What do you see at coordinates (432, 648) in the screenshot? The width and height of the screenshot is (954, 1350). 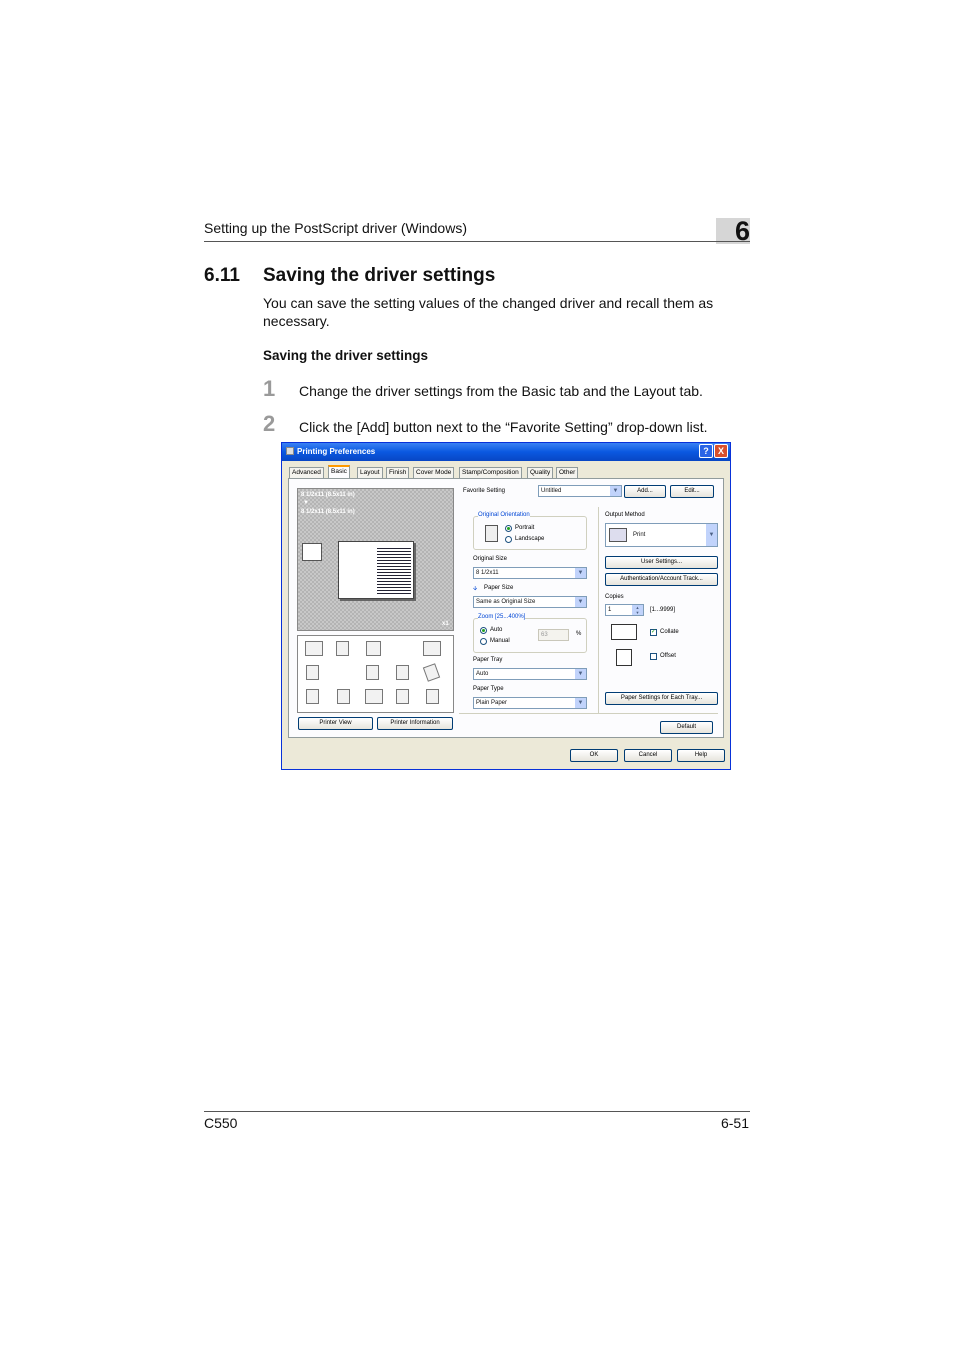 I see `booklet-icon` at bounding box center [432, 648].